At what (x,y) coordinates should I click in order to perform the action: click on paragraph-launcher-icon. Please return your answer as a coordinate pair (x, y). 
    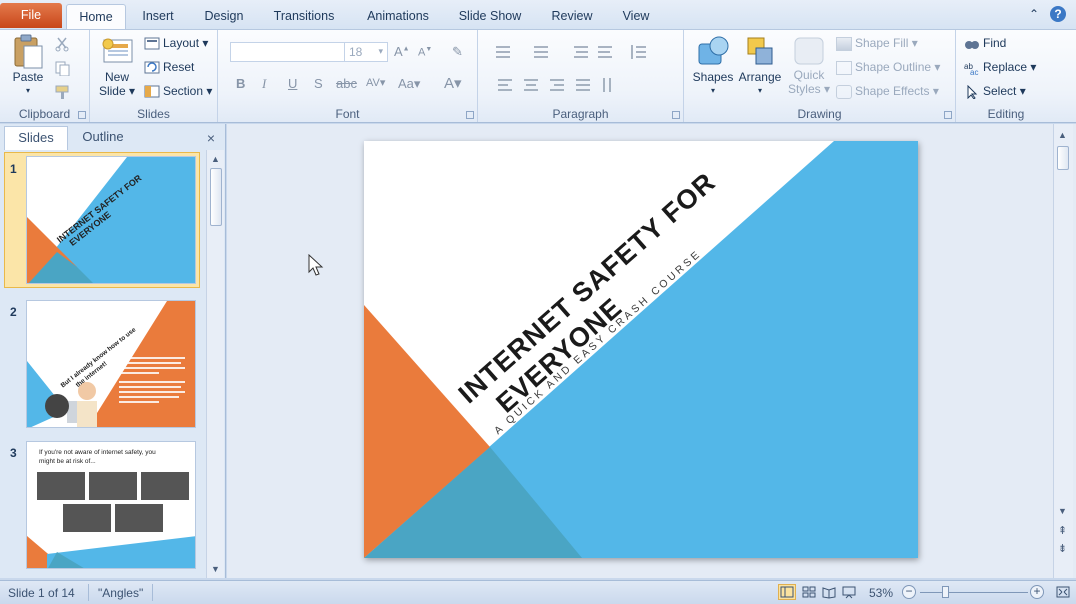
    Looking at the image, I should click on (676, 115).